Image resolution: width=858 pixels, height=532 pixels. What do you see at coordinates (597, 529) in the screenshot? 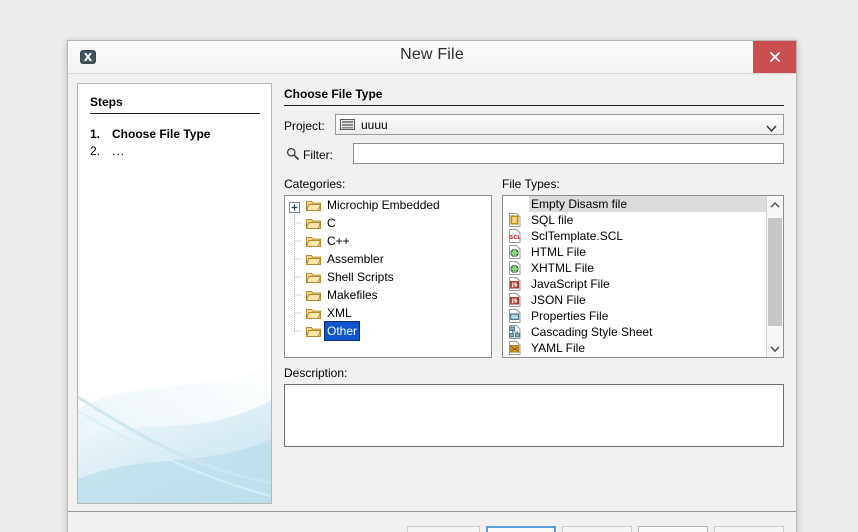
I see `finish-button: Finish` at bounding box center [597, 529].